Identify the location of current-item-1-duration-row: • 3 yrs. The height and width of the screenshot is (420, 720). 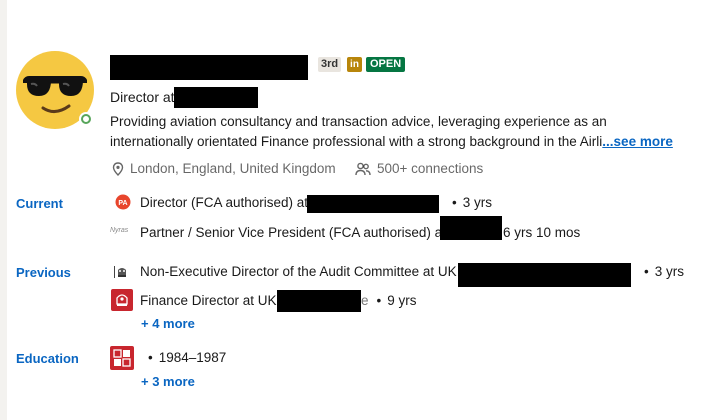
(468, 202).